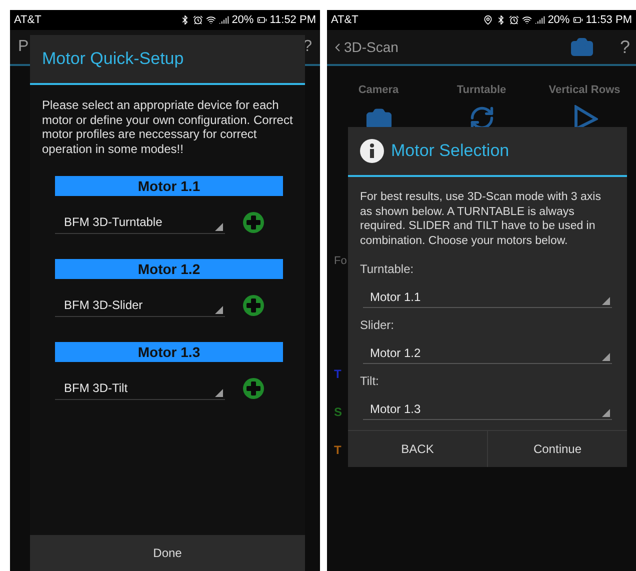 Image resolution: width=636 pixels, height=571 pixels. What do you see at coordinates (378, 325) in the screenshot?
I see `field-label: Slider:` at bounding box center [378, 325].